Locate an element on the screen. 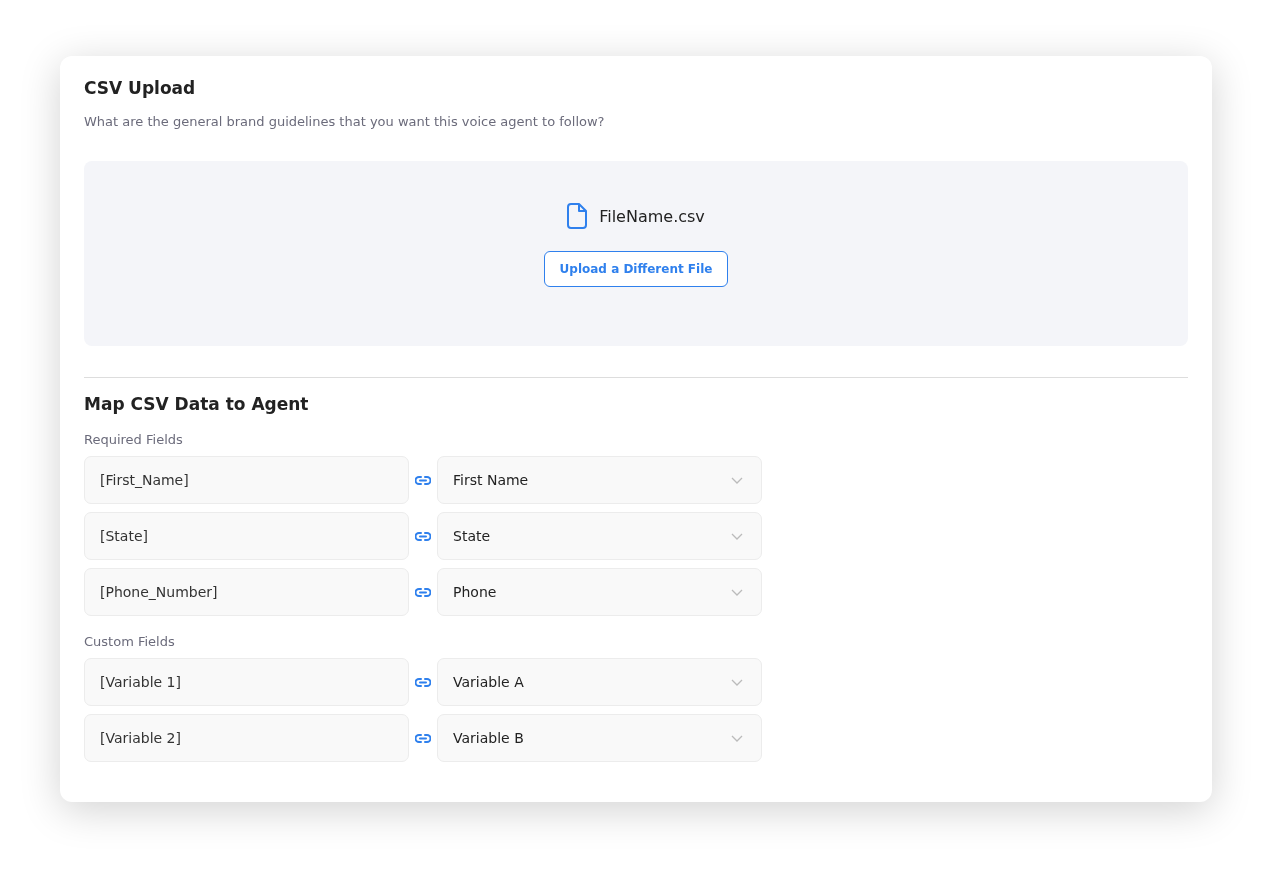 The image size is (1272, 881). section-title: CSV Upload is located at coordinates (140, 88).